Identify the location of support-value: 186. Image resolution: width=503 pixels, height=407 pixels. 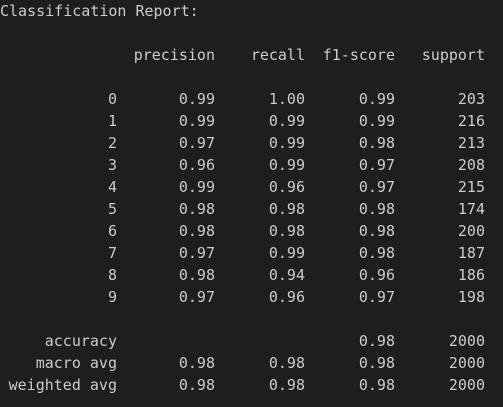
(471, 275).